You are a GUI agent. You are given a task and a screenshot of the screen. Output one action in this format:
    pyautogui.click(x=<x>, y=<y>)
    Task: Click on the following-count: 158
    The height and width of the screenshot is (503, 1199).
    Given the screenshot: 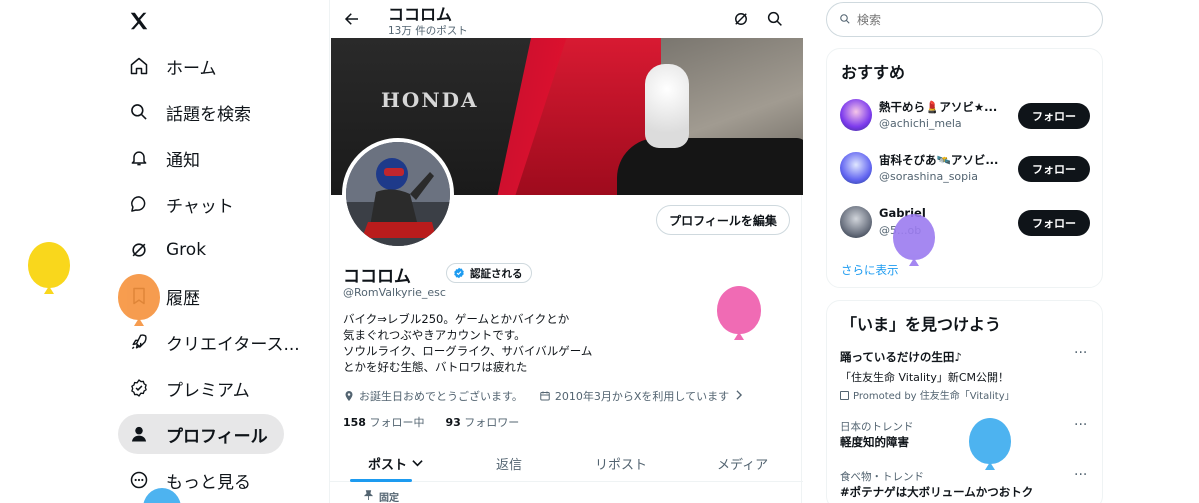 What is the action you would take?
    pyautogui.click(x=354, y=422)
    